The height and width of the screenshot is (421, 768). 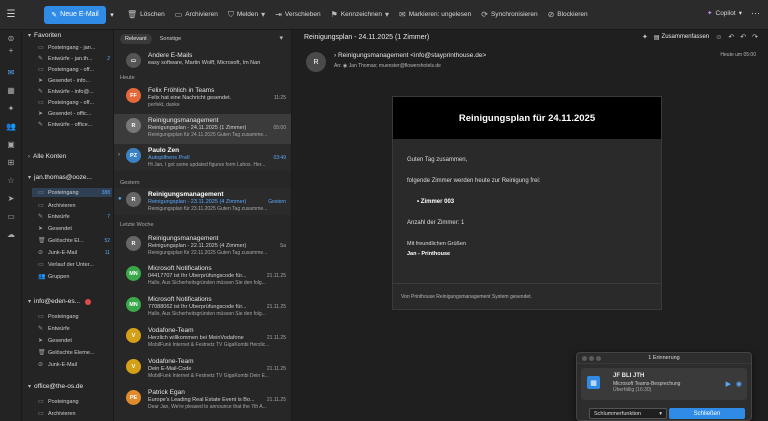 I want to click on move-button: ⇥ Verschieben, so click(x=297, y=14).